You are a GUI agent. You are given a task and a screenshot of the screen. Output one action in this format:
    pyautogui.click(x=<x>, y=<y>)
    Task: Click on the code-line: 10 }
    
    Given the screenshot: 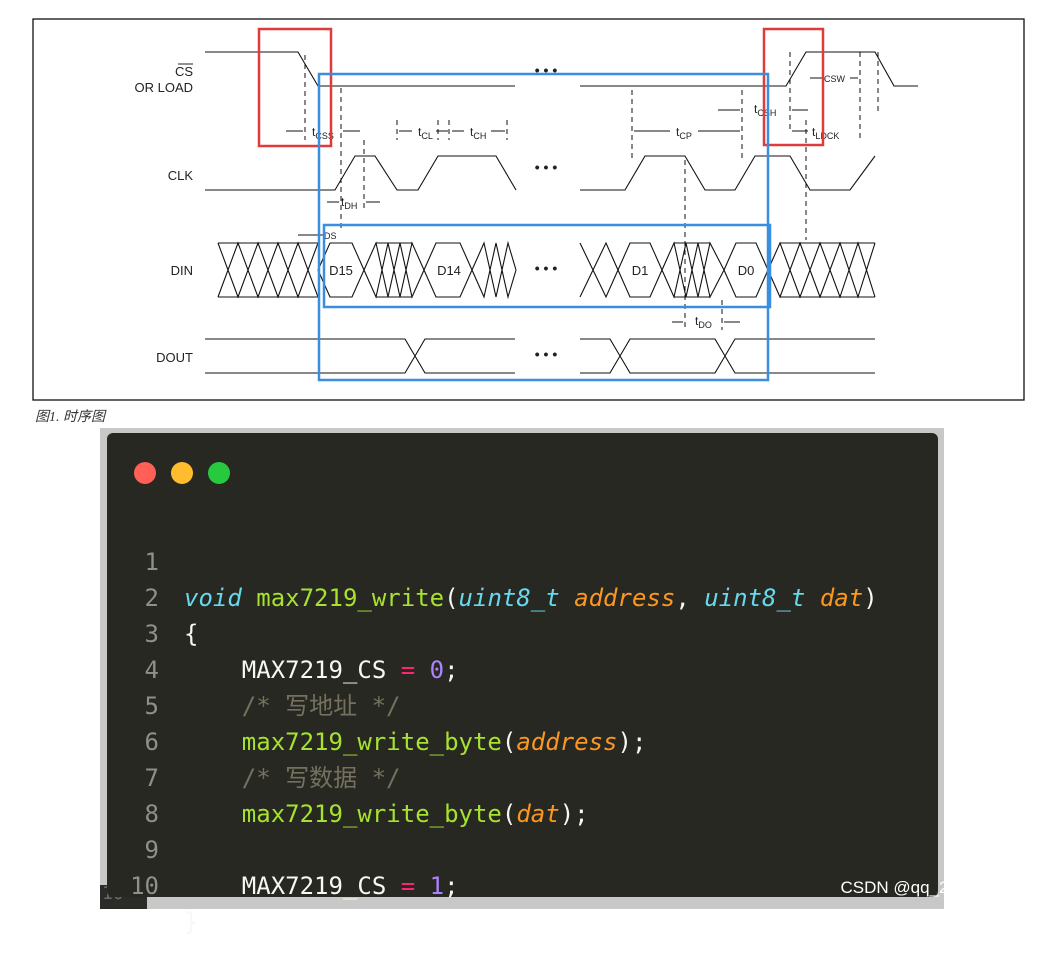 What is the action you would take?
    pyautogui.click(x=152, y=884)
    